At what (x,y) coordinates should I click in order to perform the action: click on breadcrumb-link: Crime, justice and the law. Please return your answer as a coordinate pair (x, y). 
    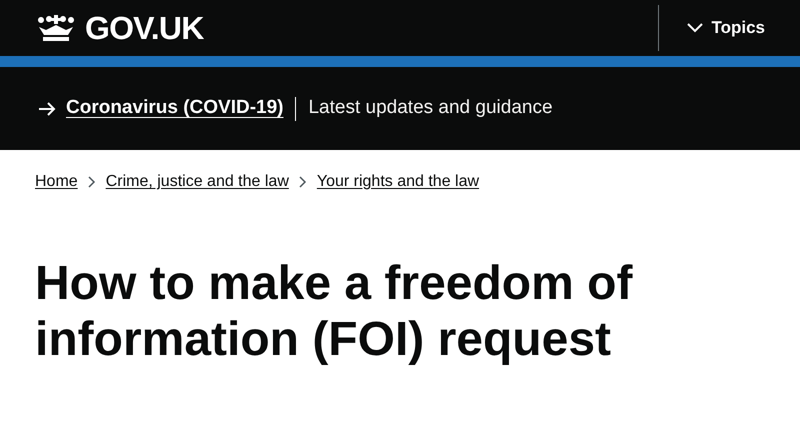
    Looking at the image, I should click on (197, 182).